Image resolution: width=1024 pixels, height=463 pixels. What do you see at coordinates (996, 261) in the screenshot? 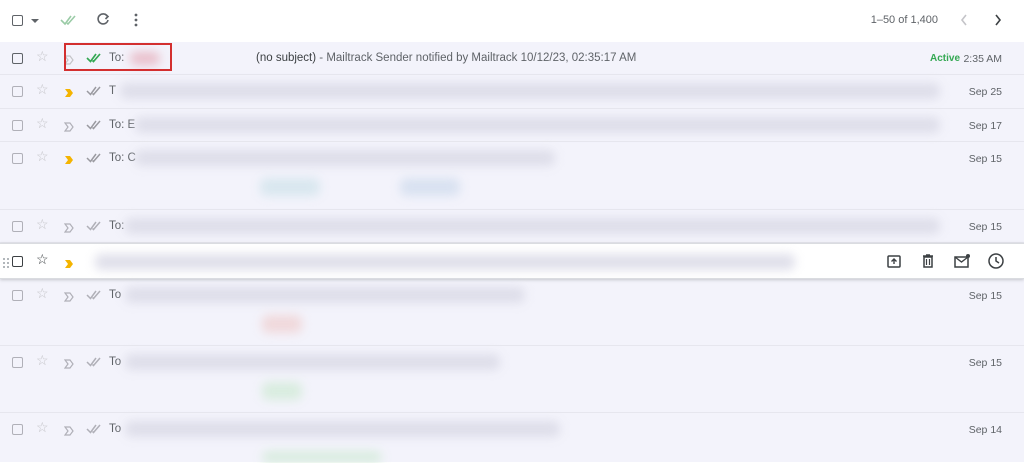
I see `snooze-icon` at bounding box center [996, 261].